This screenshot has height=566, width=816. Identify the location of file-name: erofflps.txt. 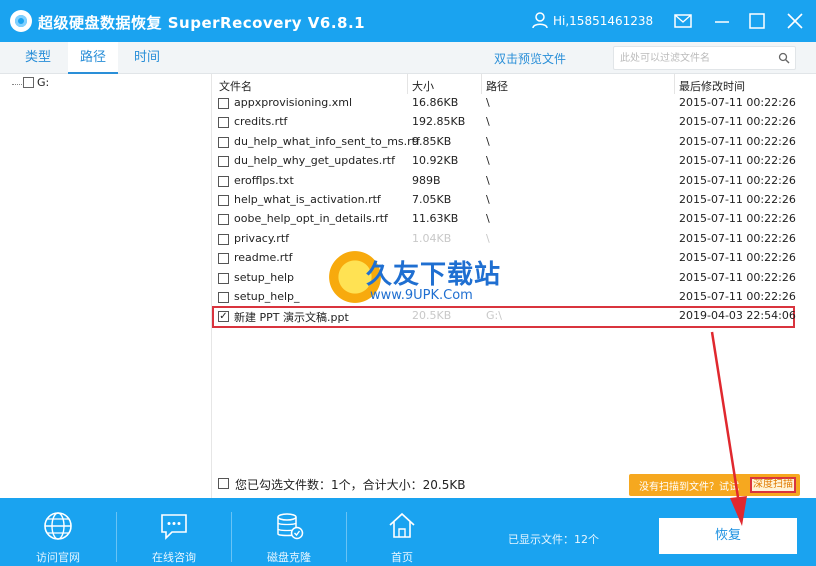
(264, 180).